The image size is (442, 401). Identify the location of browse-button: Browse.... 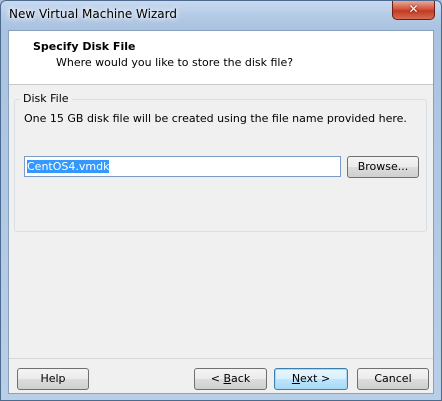
(383, 167).